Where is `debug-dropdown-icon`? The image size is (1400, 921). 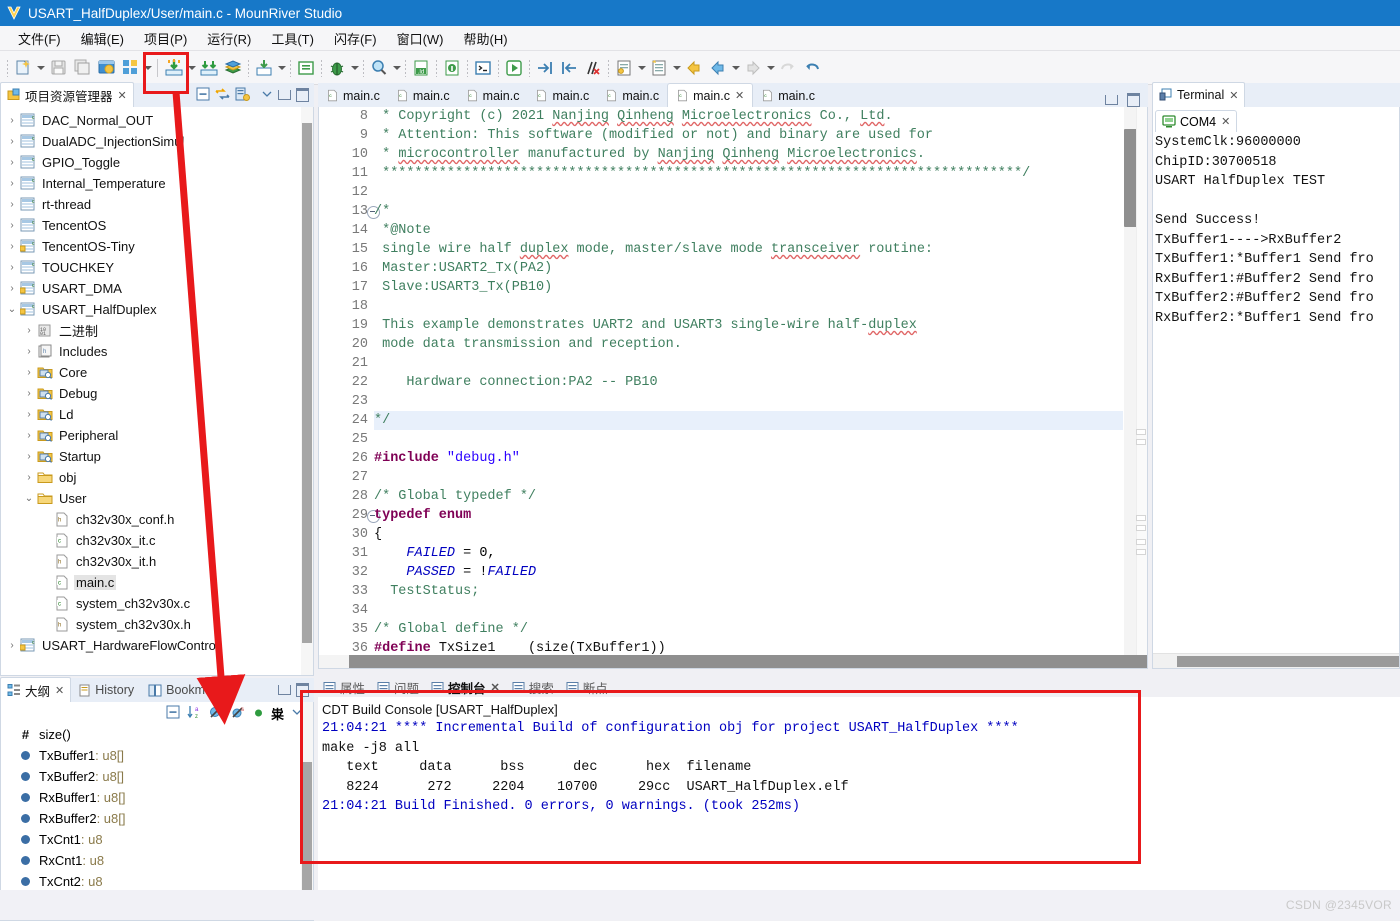 debug-dropdown-icon is located at coordinates (354, 68).